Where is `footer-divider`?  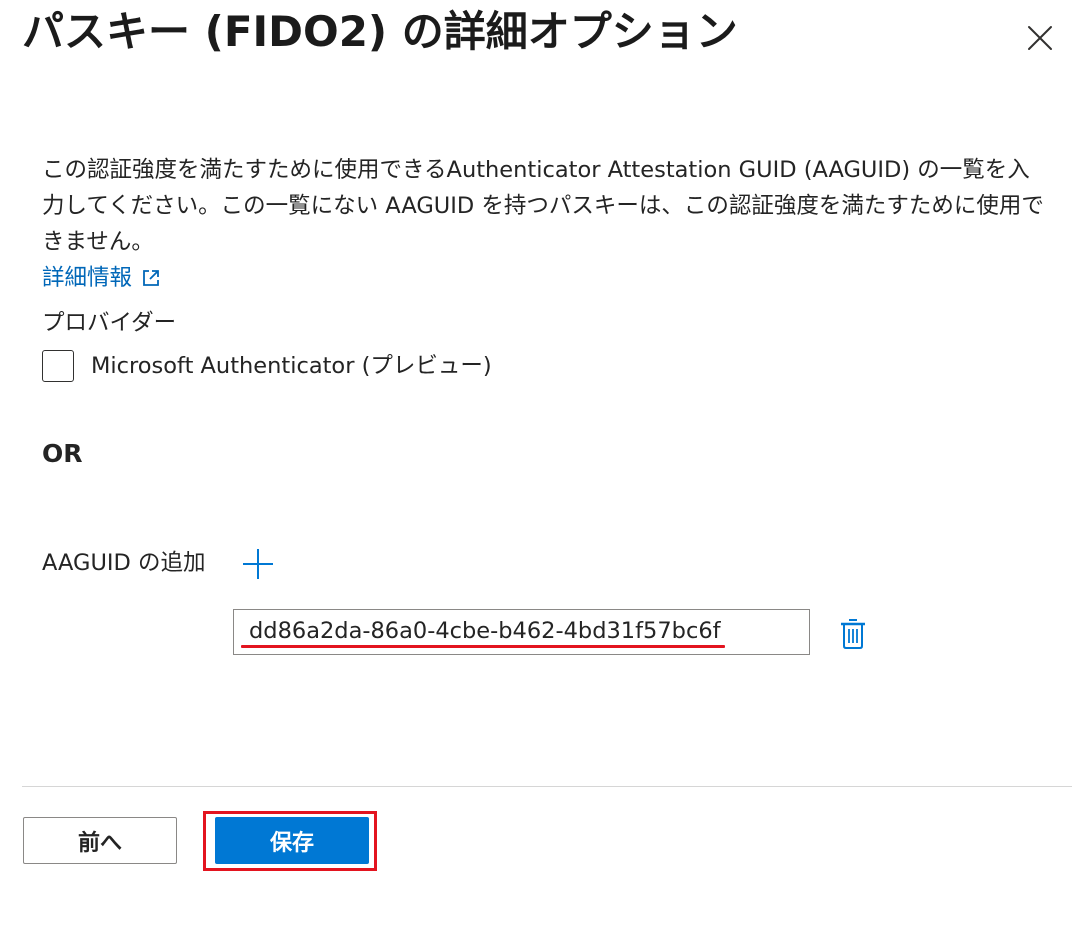
footer-divider is located at coordinates (547, 786).